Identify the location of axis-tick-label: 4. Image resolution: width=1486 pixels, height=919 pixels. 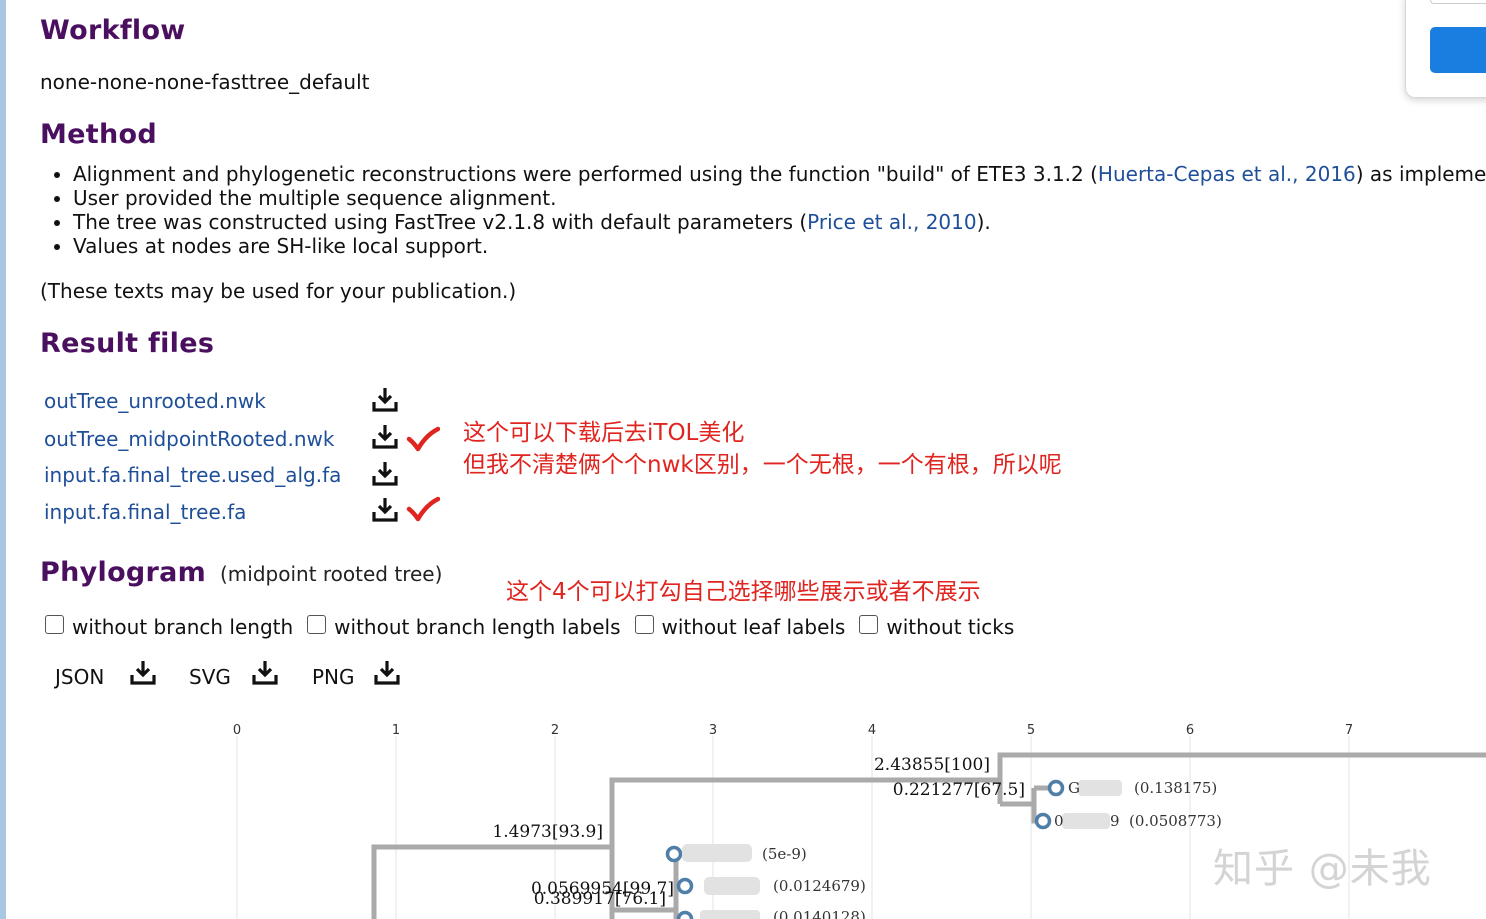
(872, 730).